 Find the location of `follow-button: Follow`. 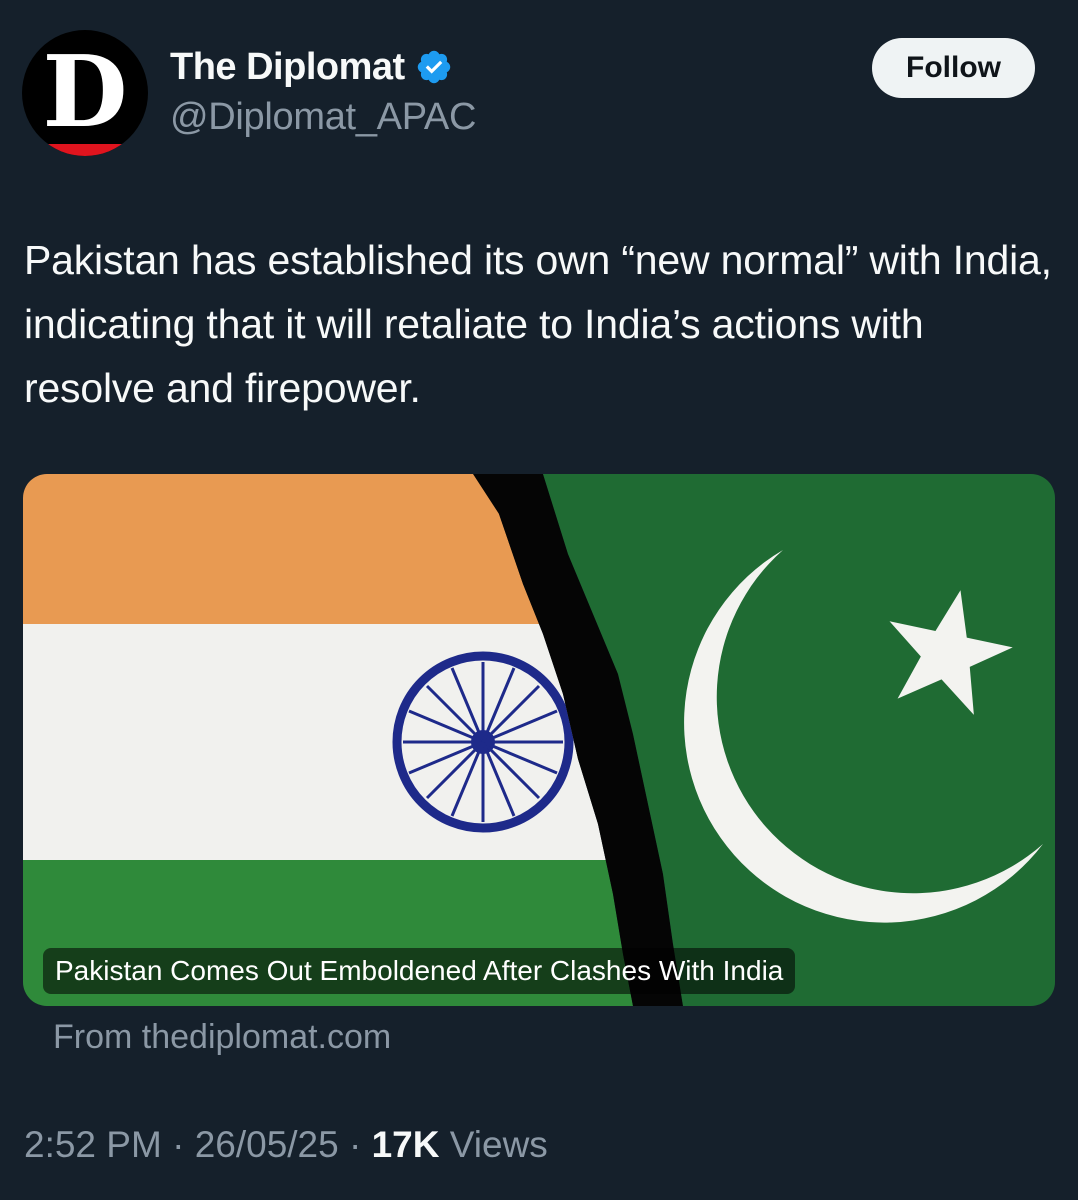

follow-button: Follow is located at coordinates (953, 68).